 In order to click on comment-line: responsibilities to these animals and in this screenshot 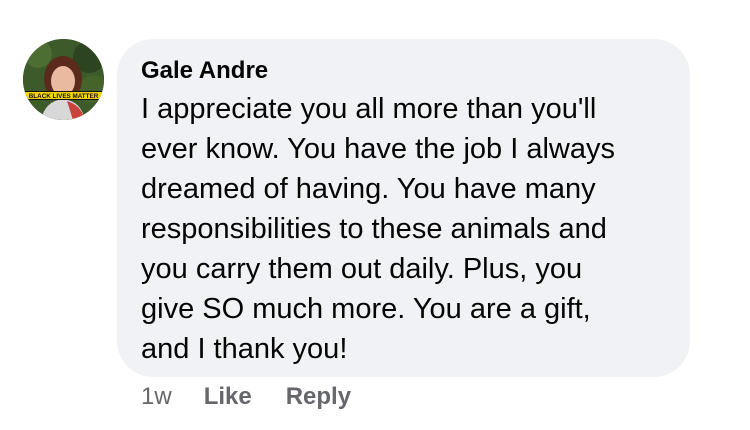, I will do `click(374, 229)`.